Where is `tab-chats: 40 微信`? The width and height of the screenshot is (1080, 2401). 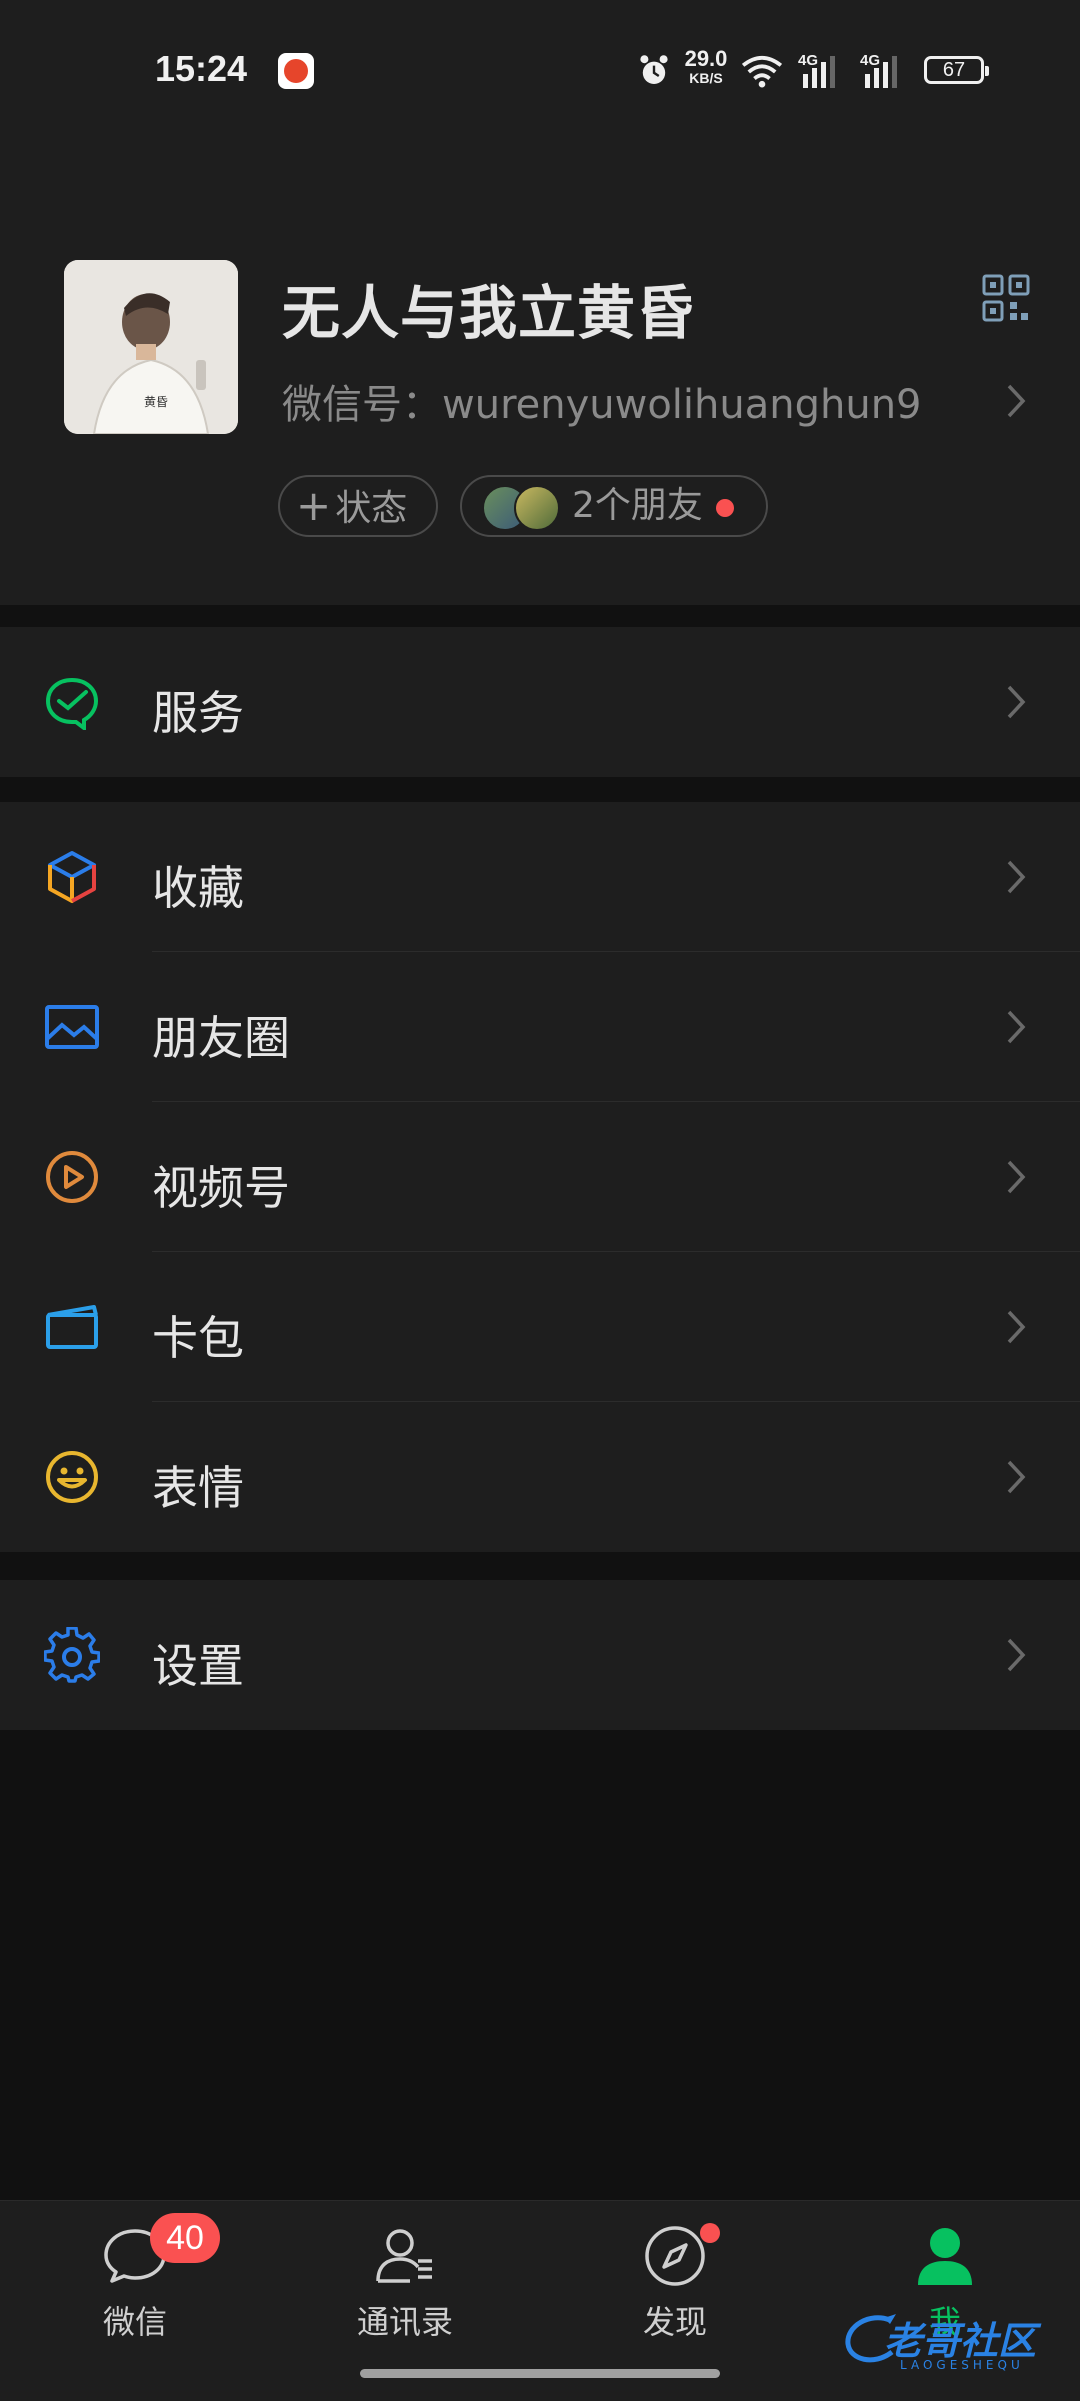
tab-chats: 40 微信 is located at coordinates (135, 2301).